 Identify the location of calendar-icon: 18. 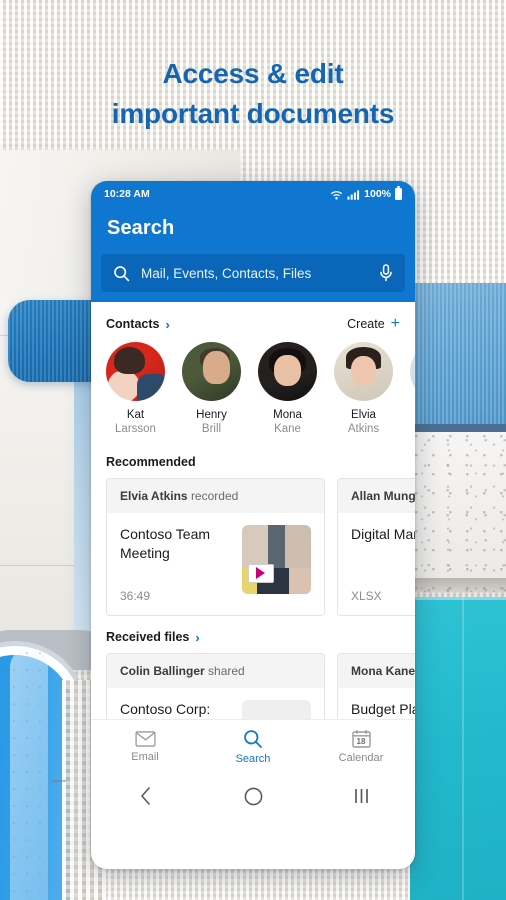
(361, 739).